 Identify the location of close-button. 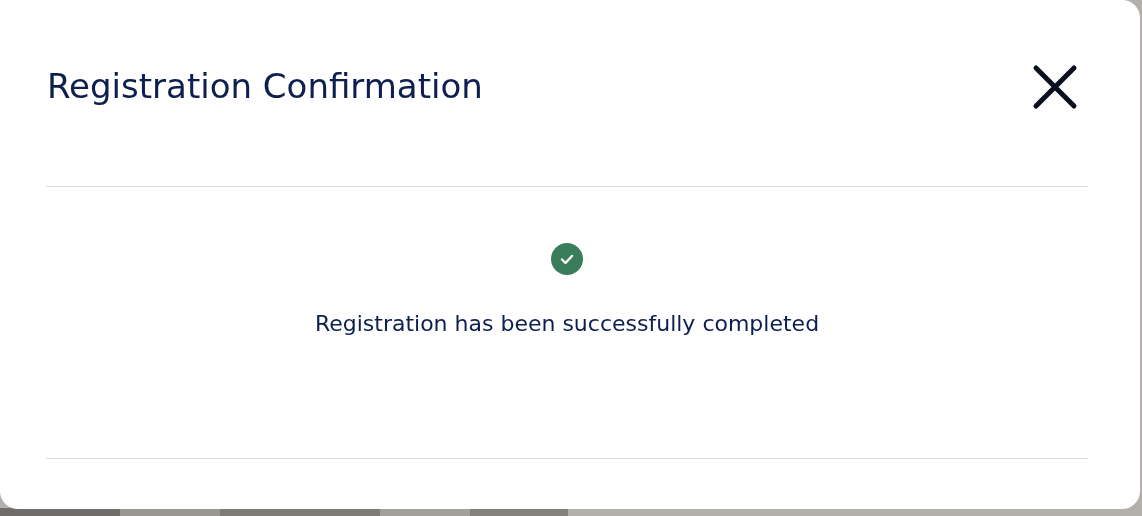
(1055, 87).